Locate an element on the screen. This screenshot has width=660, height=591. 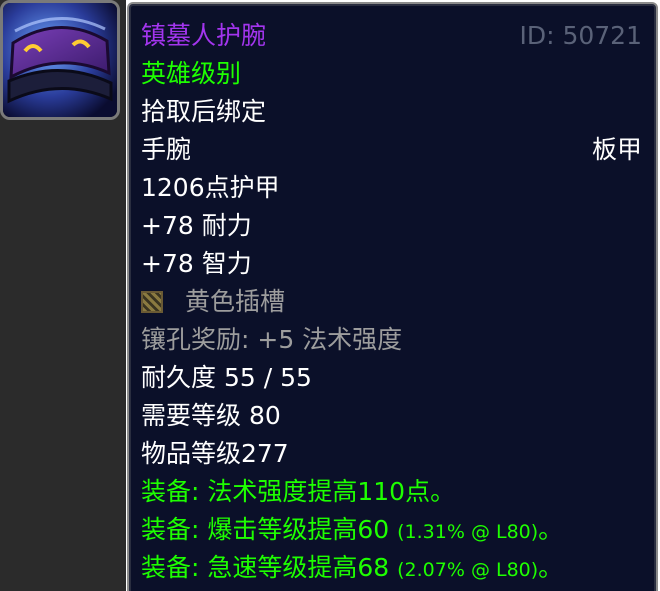
socket-line: 黄色插槽 is located at coordinates (213, 302).